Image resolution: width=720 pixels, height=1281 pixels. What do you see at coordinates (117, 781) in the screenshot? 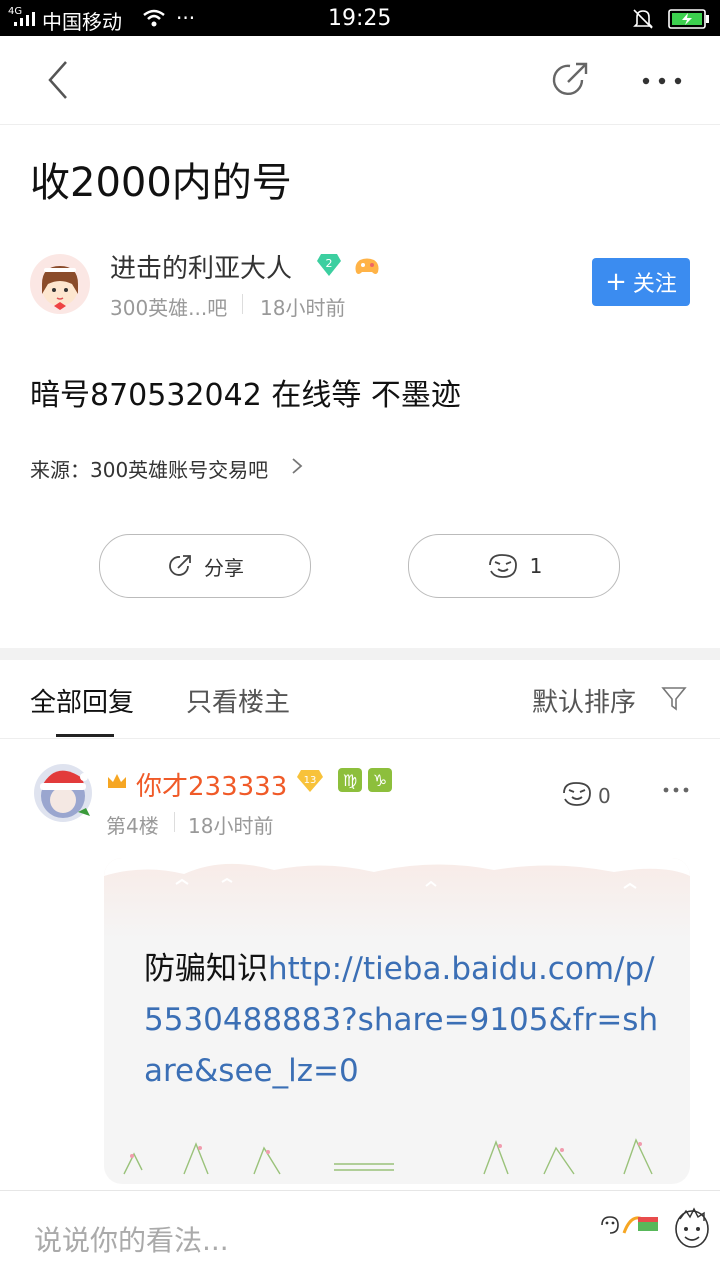
I see `crown-icon` at bounding box center [117, 781].